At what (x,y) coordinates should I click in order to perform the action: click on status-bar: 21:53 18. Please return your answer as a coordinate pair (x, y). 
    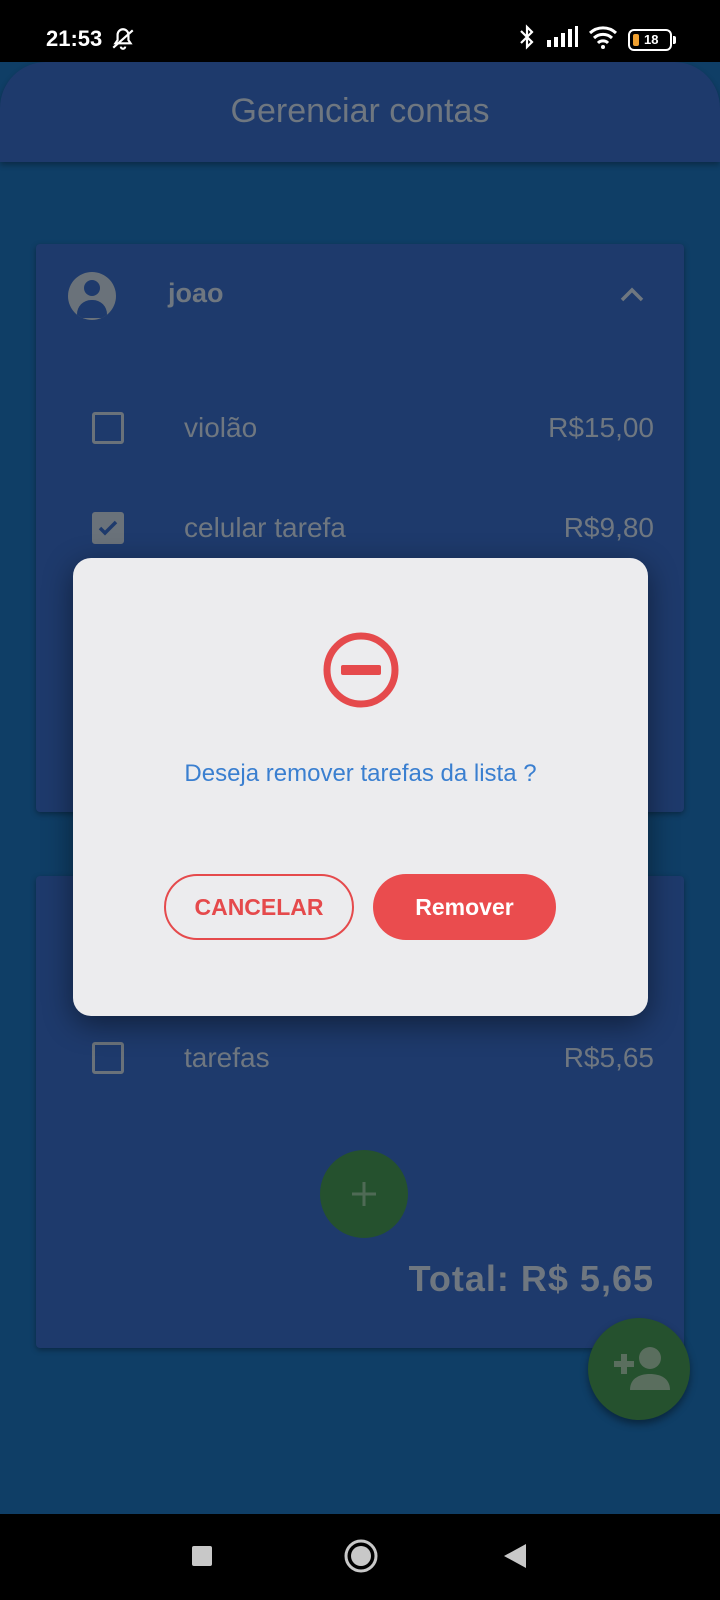
    Looking at the image, I should click on (360, 31).